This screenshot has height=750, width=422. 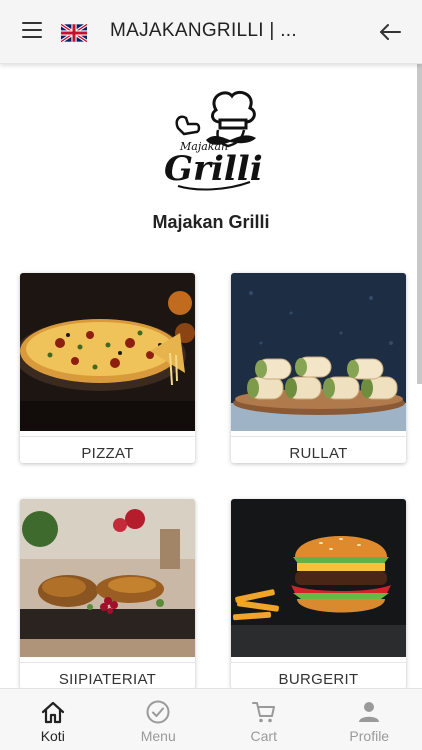 I want to click on category-label: BURGERIT, so click(x=318, y=675).